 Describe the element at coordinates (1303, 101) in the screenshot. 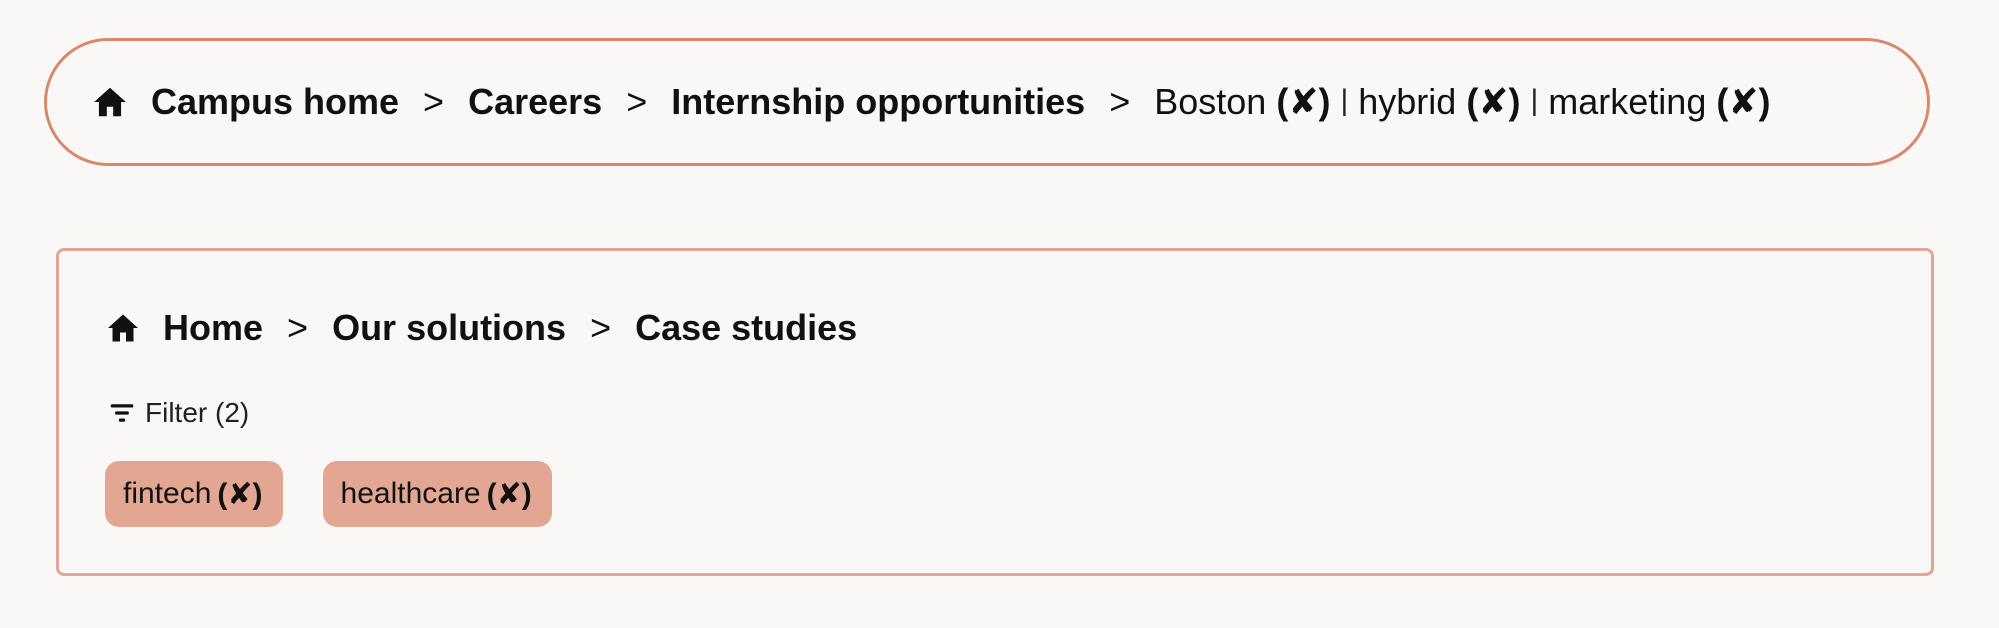

I see `remove-filter-boston-button: (✘)` at that location.